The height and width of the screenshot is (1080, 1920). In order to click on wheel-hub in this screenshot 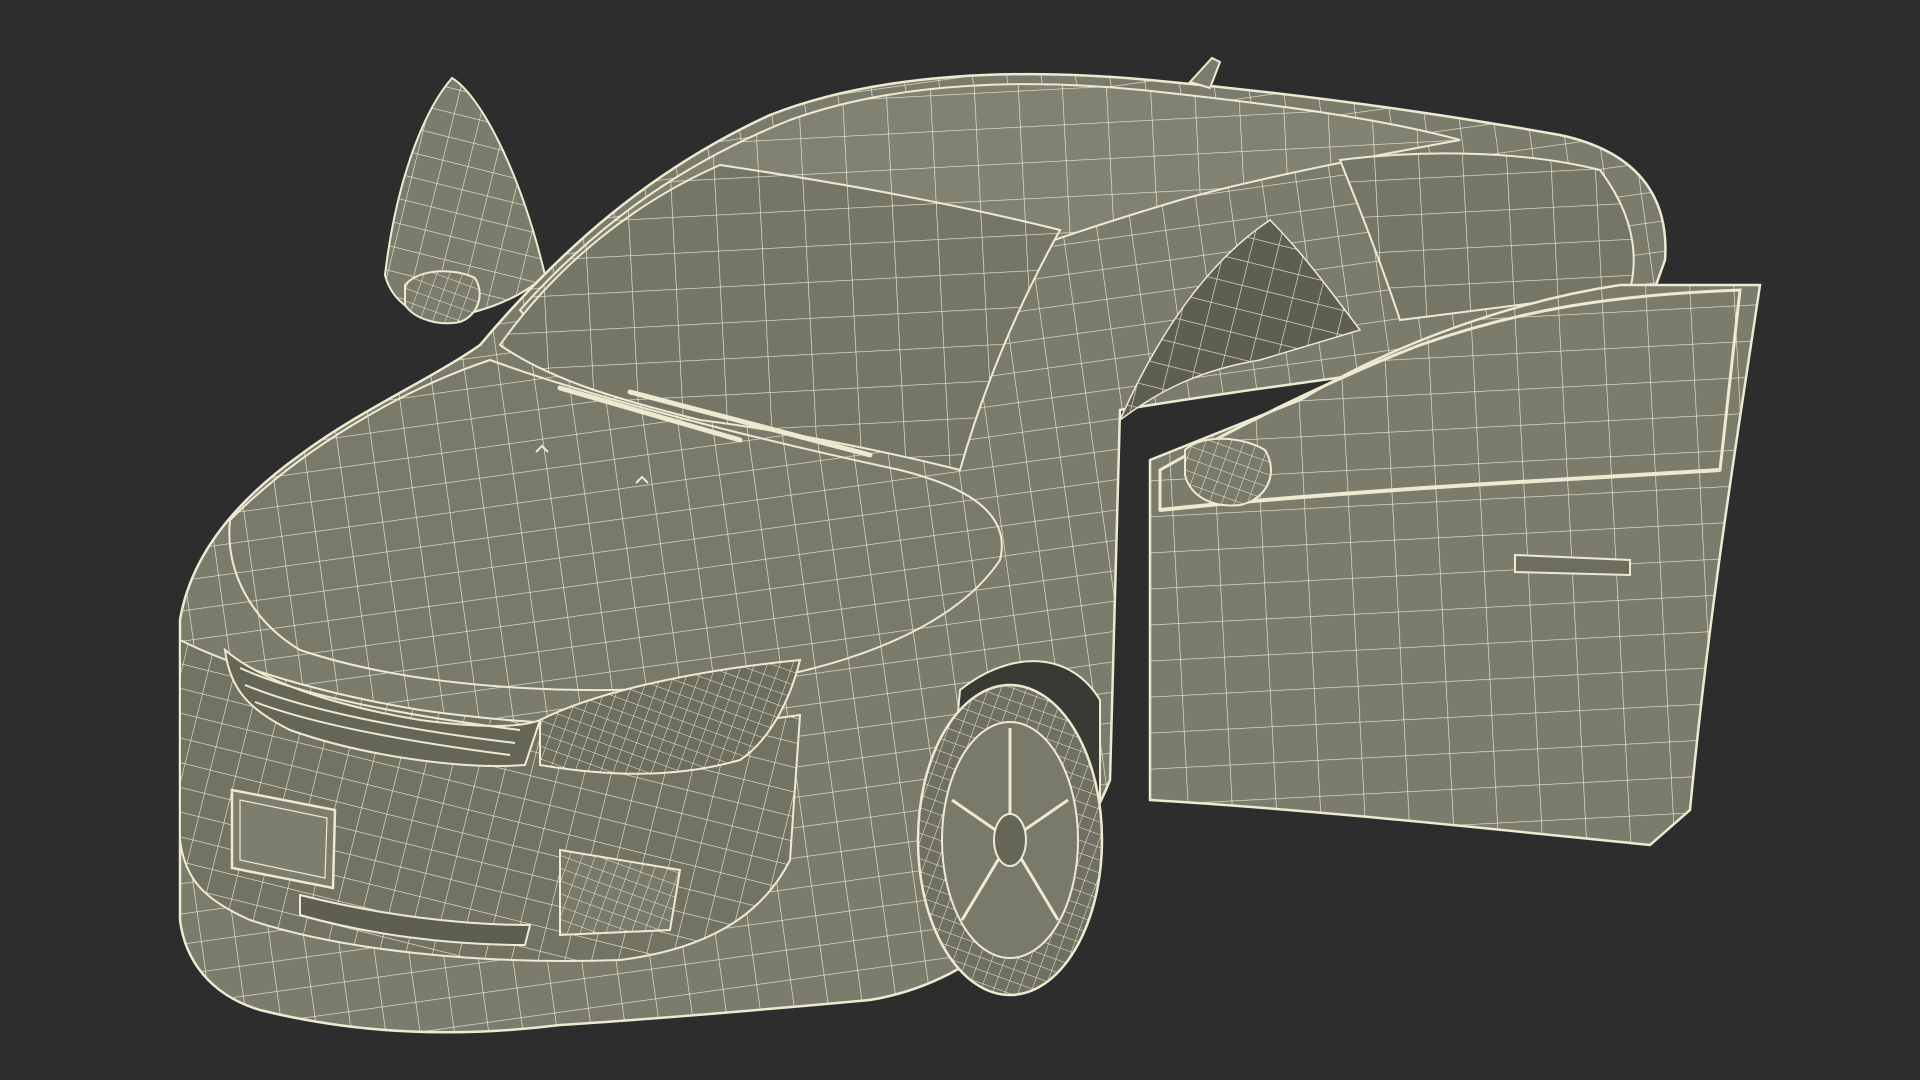, I will do `click(1010, 840)`.